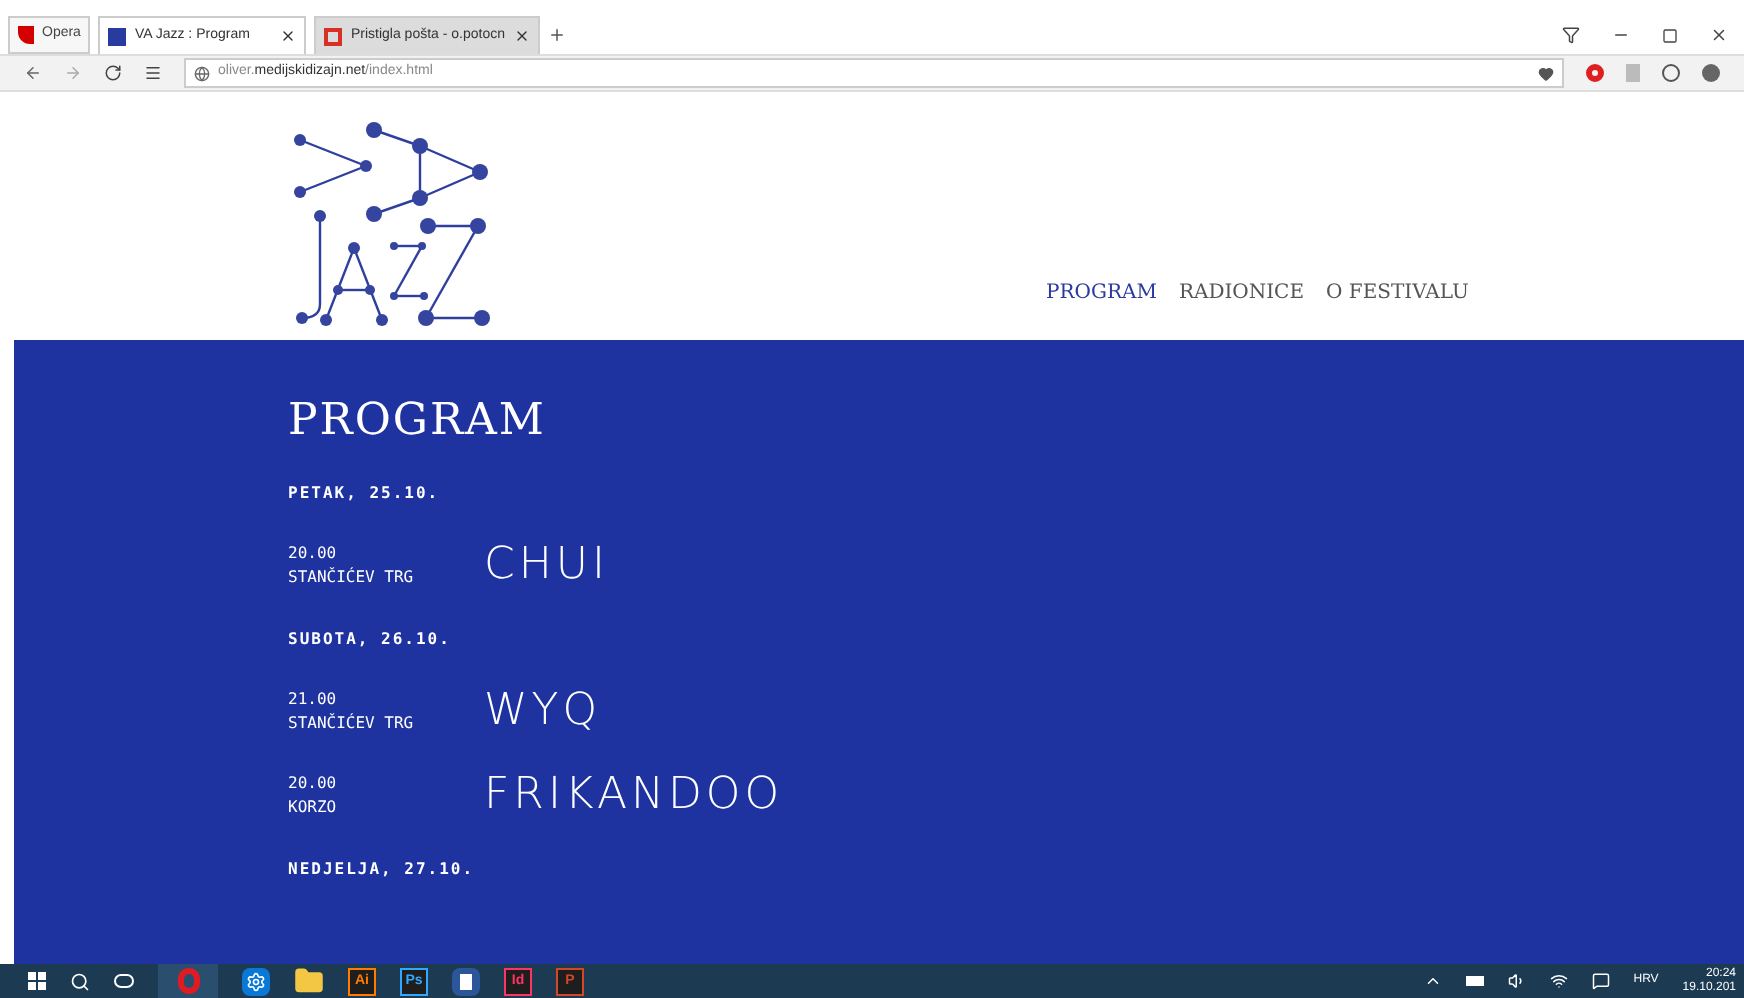 The height and width of the screenshot is (998, 1744). Describe the element at coordinates (418, 422) in the screenshot. I see `program-heading: PROGRAM` at that location.